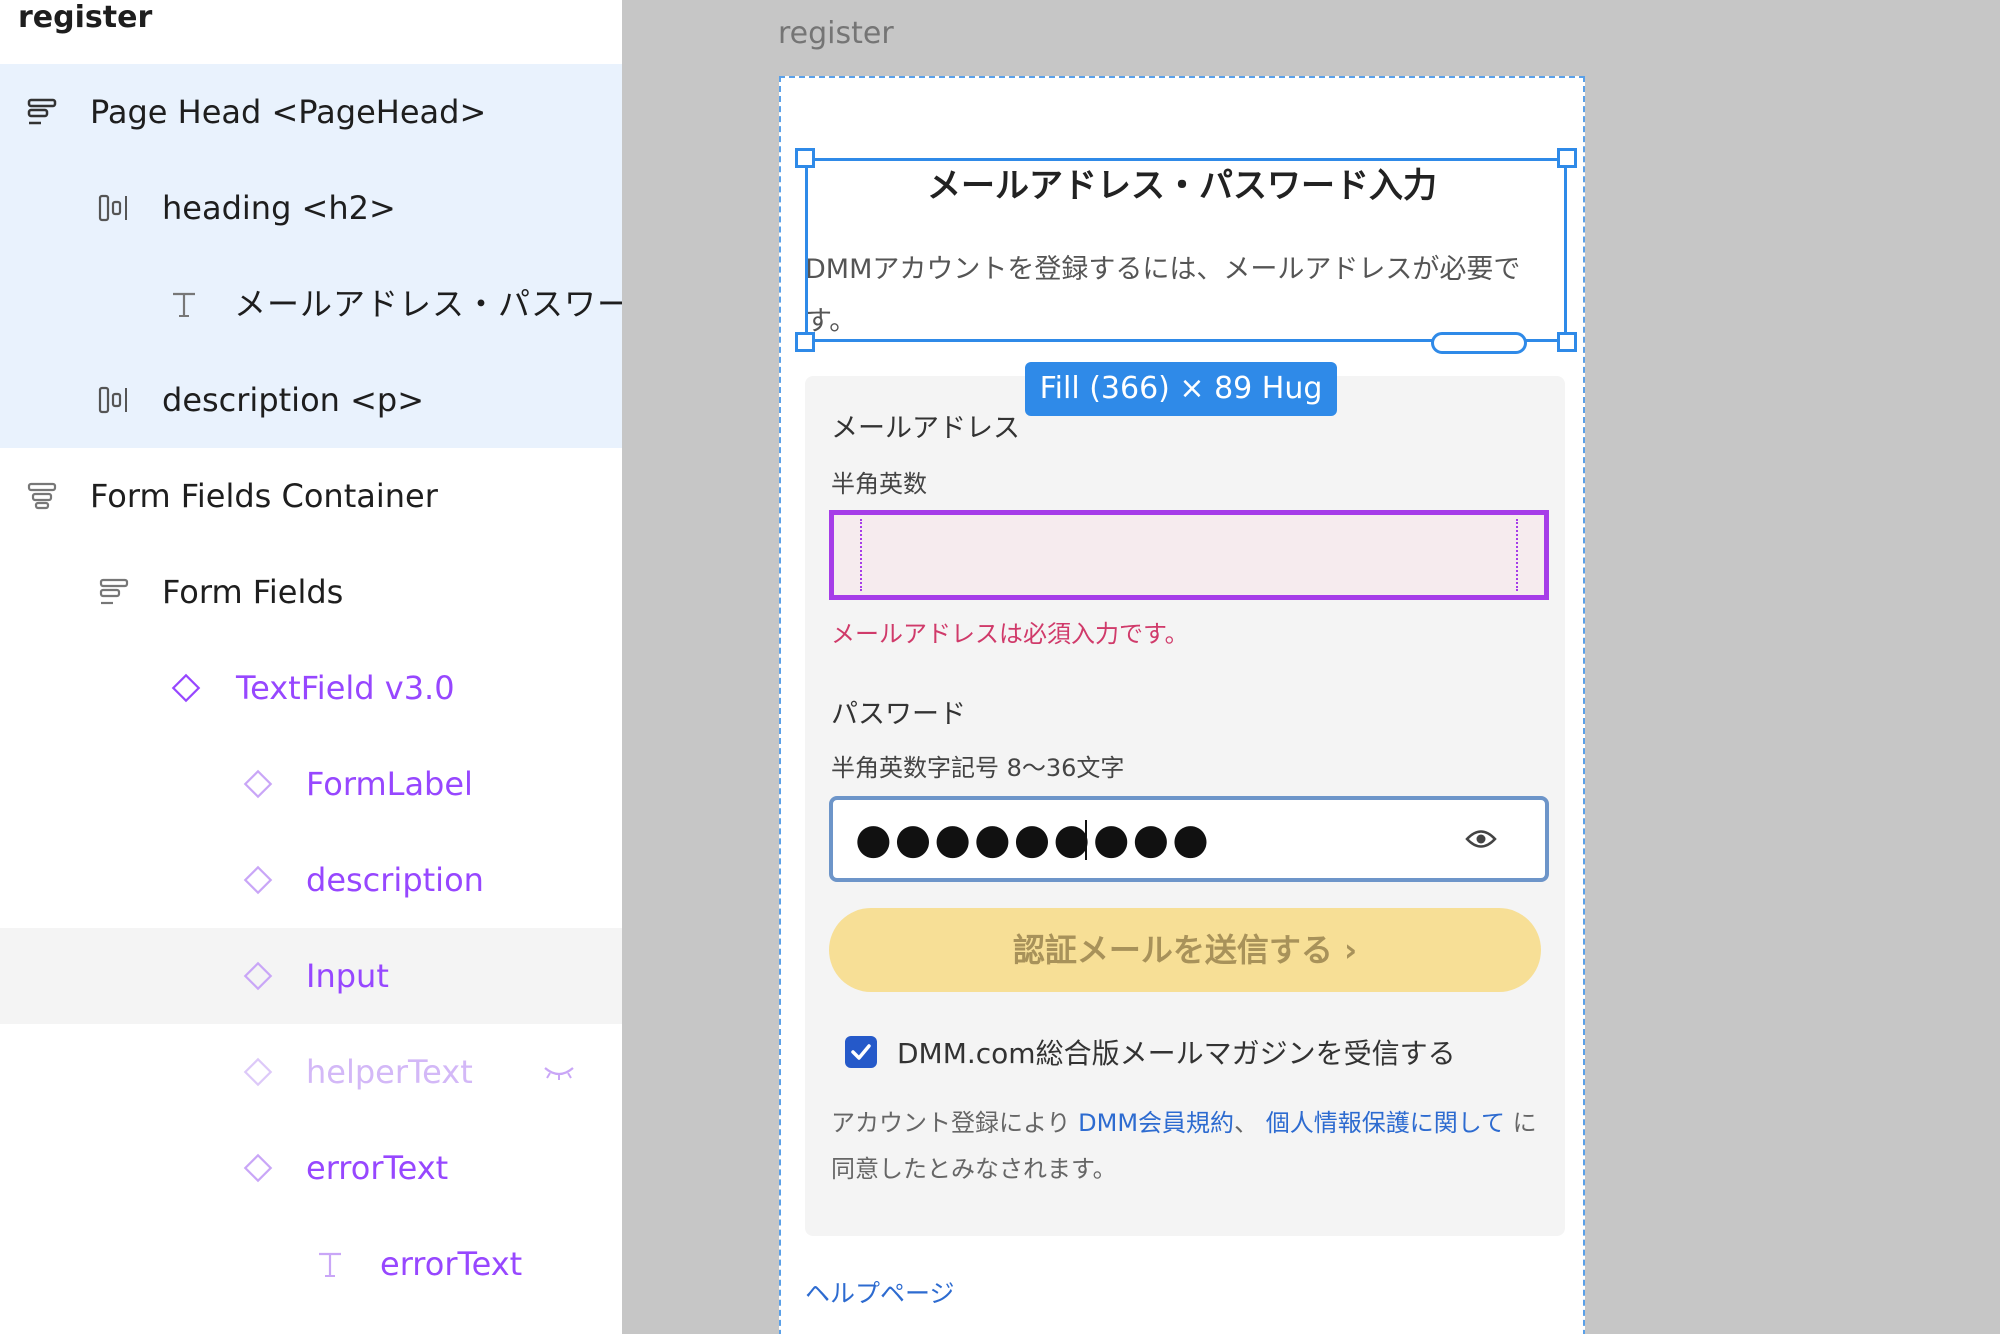 The width and height of the screenshot is (2000, 1334). I want to click on newsletter-label: DMM.com総合版メールマガジンを受信する, so click(1176, 1052).